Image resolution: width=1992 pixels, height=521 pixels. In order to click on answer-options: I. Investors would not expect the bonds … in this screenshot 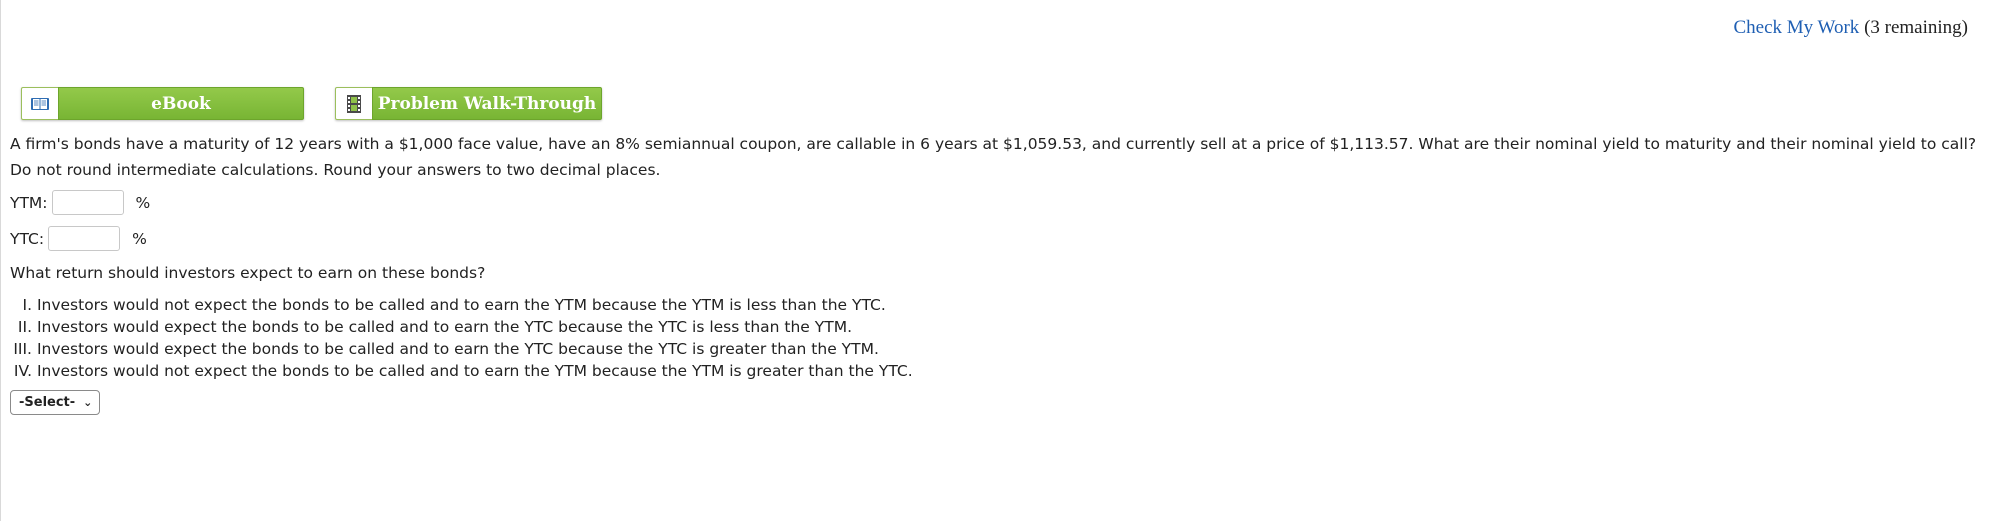, I will do `click(456, 338)`.